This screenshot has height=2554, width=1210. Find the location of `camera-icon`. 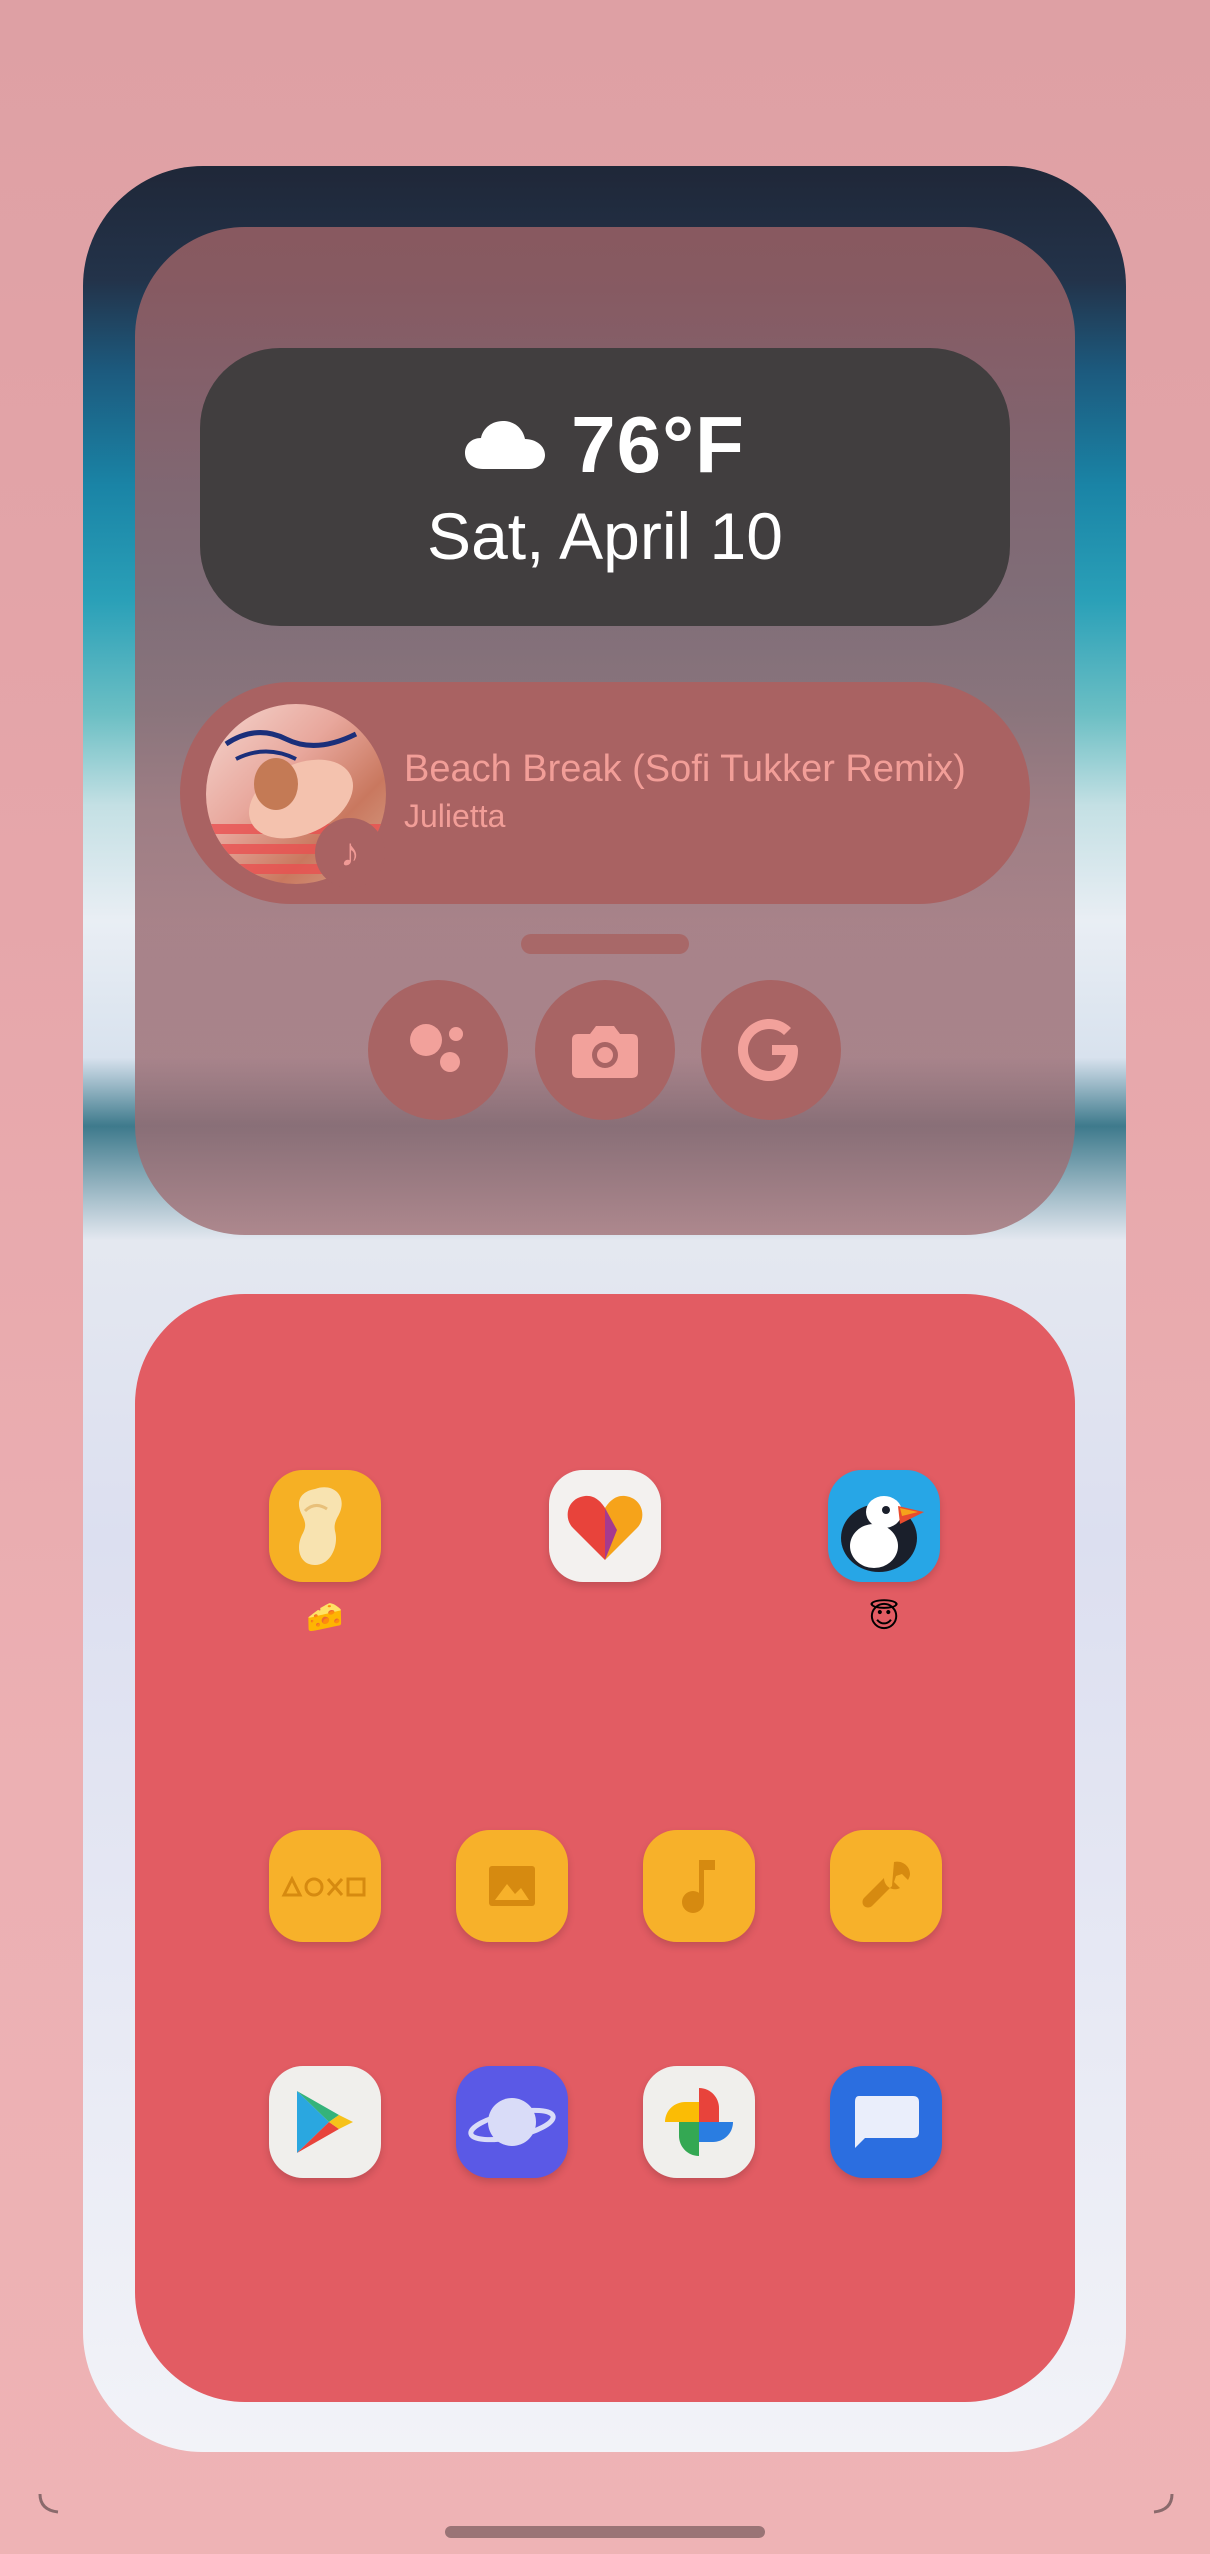

camera-icon is located at coordinates (605, 1052).